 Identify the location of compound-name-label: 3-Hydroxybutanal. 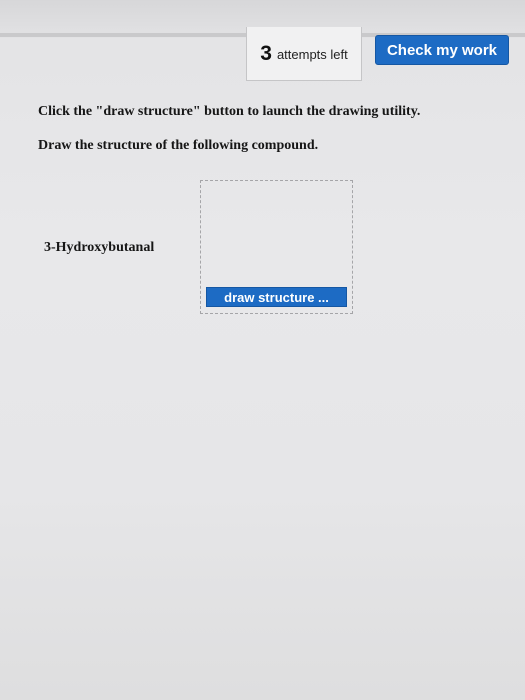
(99, 247).